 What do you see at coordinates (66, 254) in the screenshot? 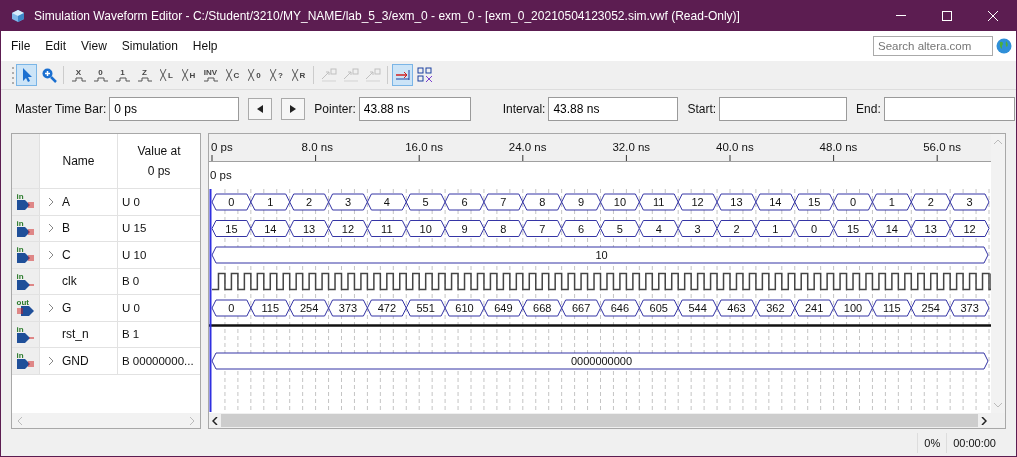
I see `signal-name: C` at bounding box center [66, 254].